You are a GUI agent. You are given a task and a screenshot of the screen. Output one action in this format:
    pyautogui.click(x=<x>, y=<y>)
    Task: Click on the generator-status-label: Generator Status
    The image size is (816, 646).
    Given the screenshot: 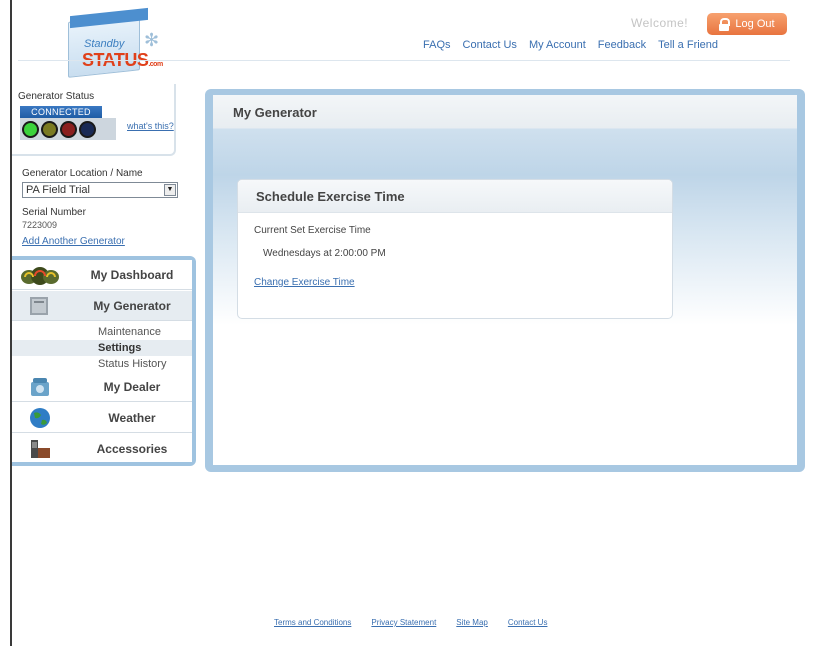 What is the action you would take?
    pyautogui.click(x=56, y=96)
    